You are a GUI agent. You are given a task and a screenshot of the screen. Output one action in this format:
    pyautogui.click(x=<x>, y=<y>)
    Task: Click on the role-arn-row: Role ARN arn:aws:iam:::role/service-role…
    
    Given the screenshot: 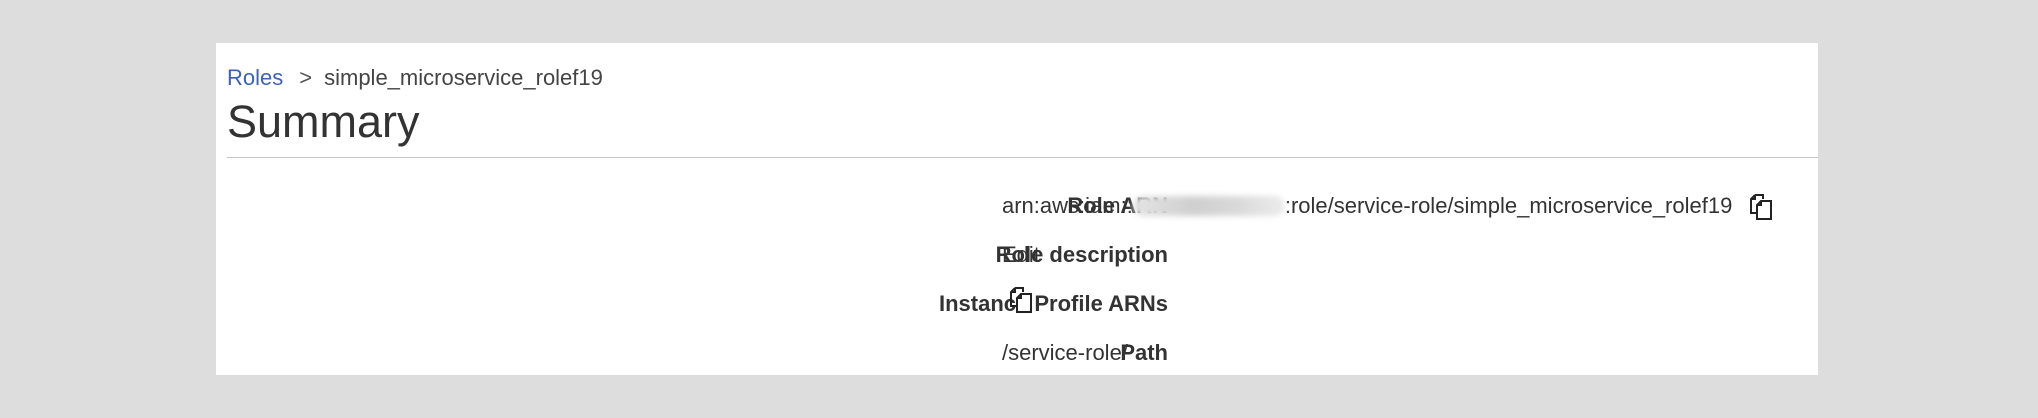 What is the action you would take?
    pyautogui.click(x=1017, y=206)
    